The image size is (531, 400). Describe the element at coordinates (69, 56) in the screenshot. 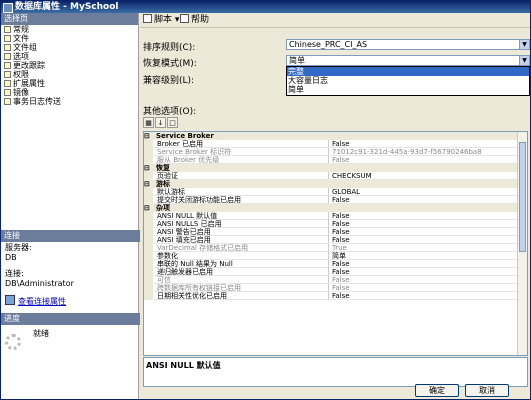

I see `page-item-options: 选项` at that location.